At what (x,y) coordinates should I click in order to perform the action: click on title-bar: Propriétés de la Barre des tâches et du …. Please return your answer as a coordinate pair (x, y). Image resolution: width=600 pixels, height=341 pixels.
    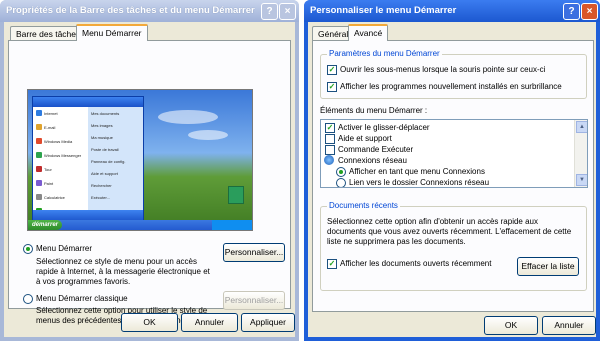
    Looking at the image, I should click on (149, 11).